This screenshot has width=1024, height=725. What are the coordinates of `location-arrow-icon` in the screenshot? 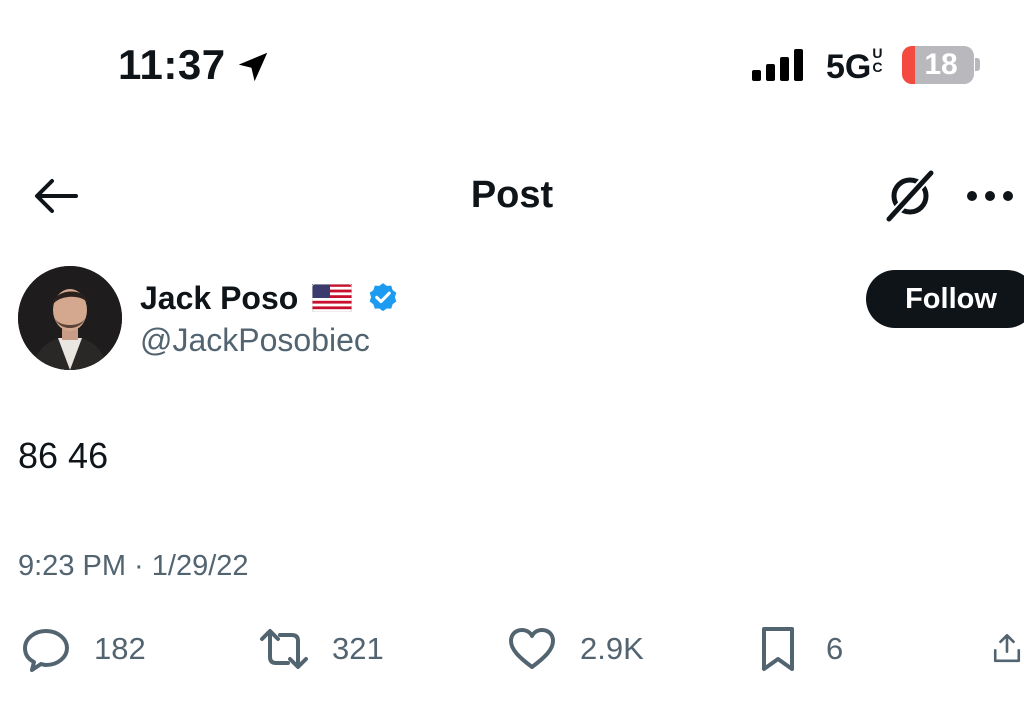 It's located at (253, 67).